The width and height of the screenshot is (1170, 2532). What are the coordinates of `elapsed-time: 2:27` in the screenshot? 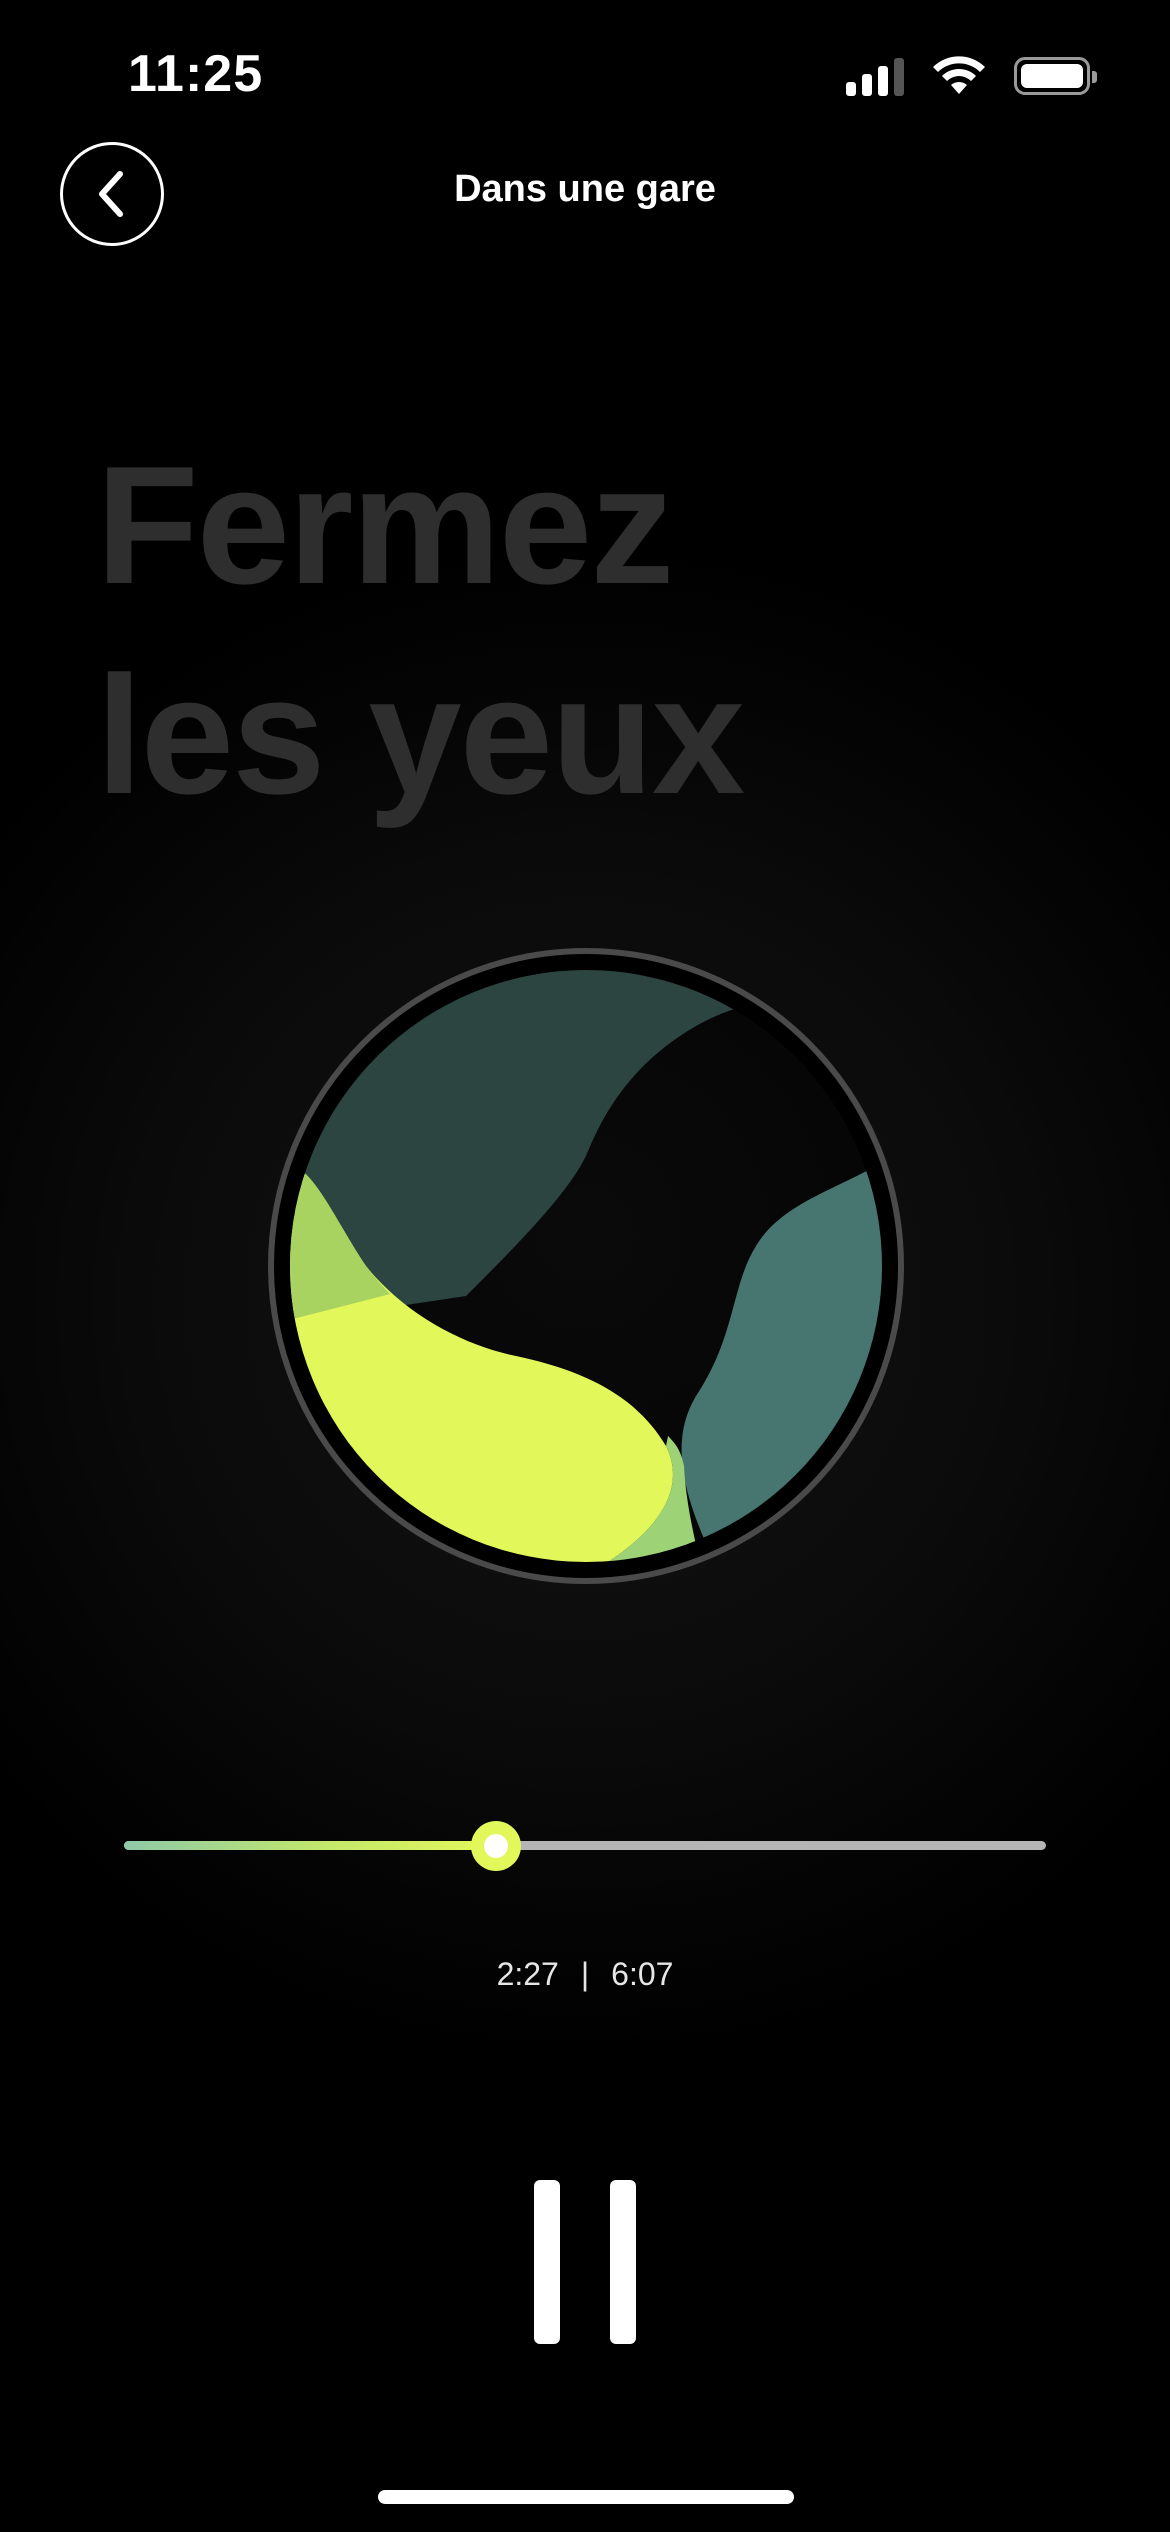 It's located at (527, 1974).